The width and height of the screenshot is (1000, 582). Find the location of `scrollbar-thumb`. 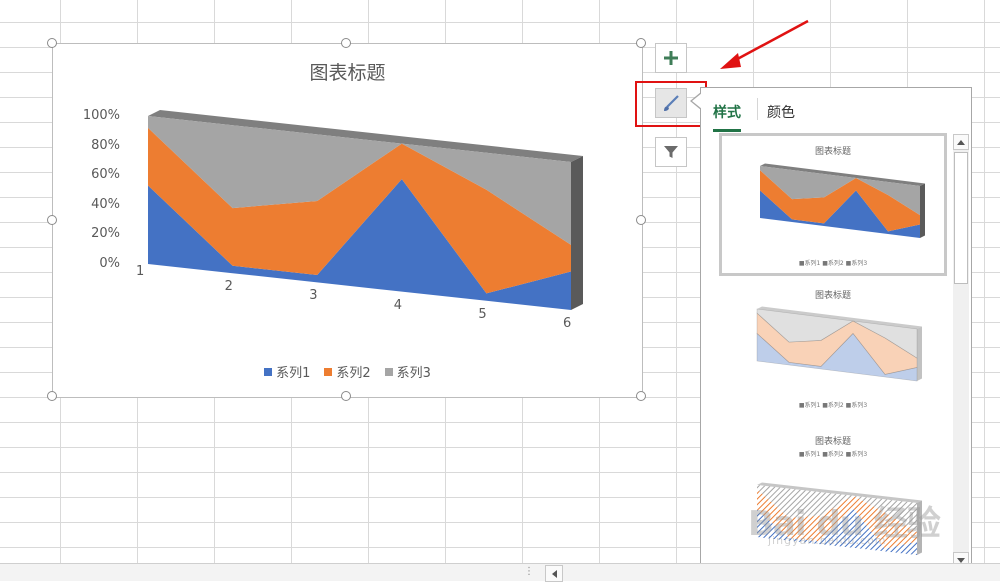

scrollbar-thumb is located at coordinates (961, 218).